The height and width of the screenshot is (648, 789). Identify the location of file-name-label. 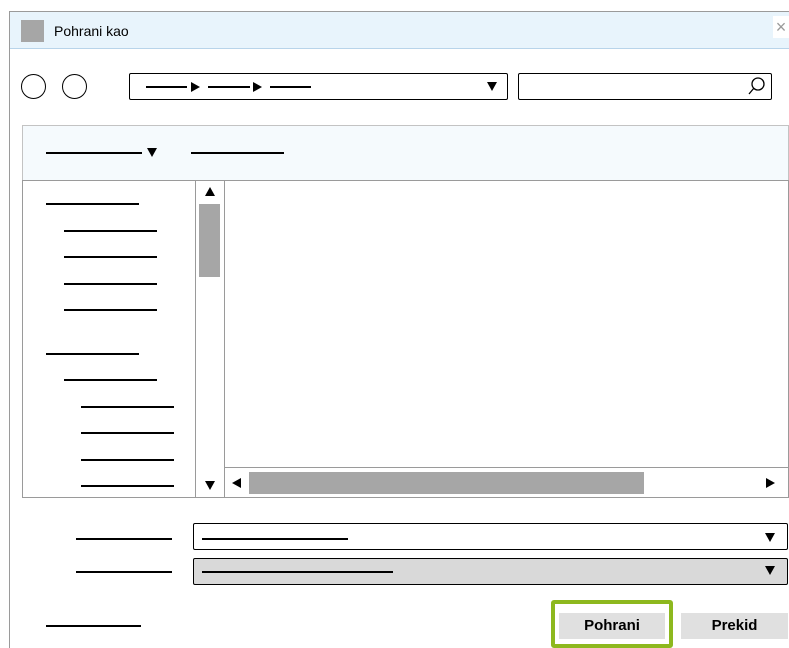
(124, 539).